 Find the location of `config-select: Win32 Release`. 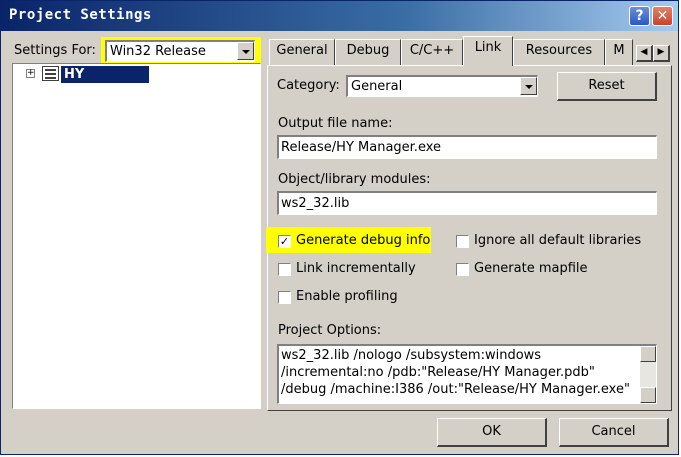

config-select: Win32 Release is located at coordinates (180, 51).